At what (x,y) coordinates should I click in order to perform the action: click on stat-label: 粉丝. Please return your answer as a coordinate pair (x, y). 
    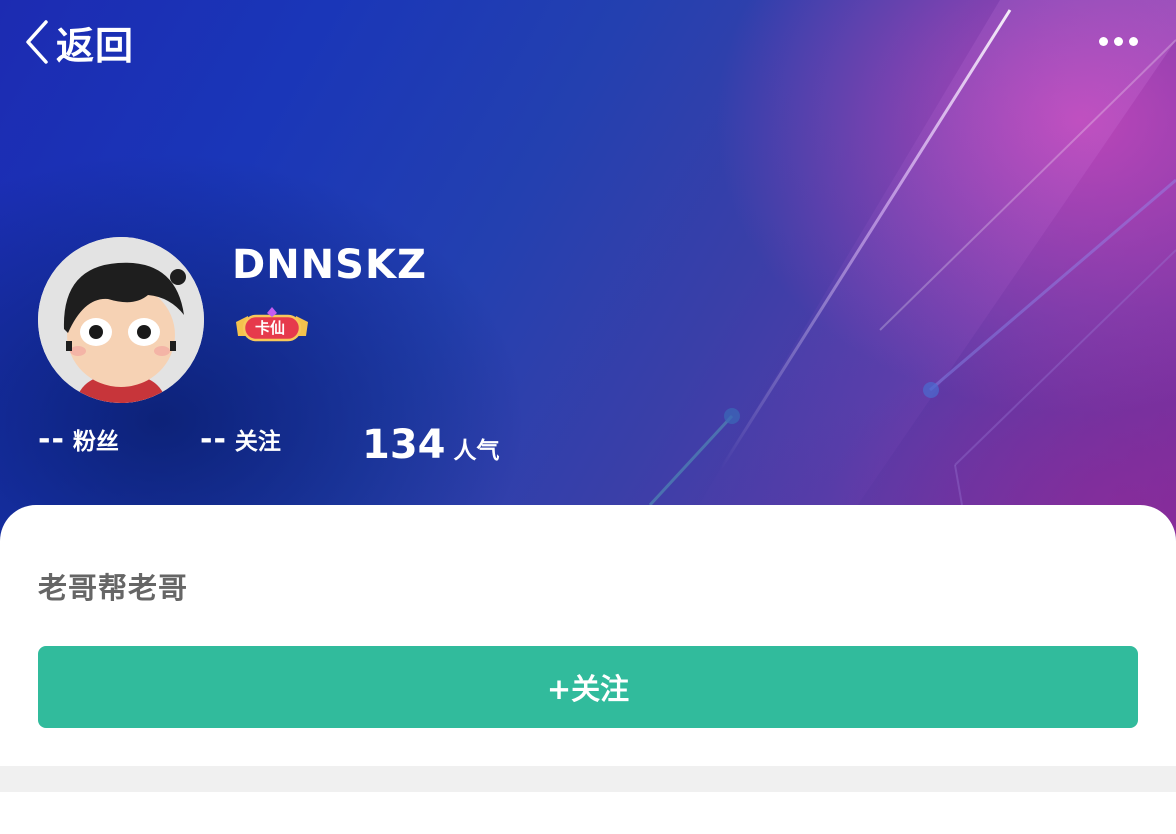
    Looking at the image, I should click on (95, 442).